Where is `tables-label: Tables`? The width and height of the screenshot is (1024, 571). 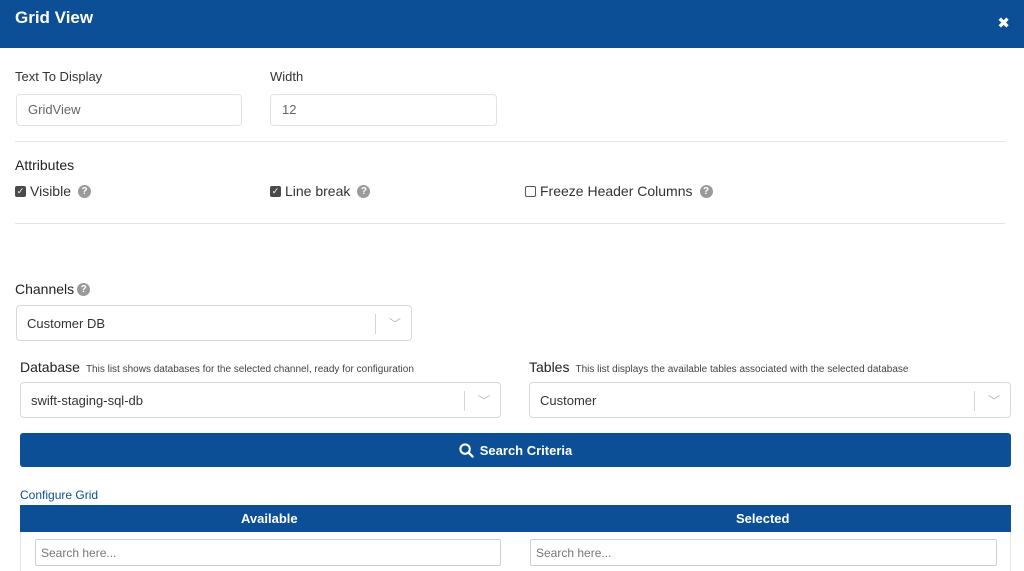
tables-label: Tables is located at coordinates (549, 367).